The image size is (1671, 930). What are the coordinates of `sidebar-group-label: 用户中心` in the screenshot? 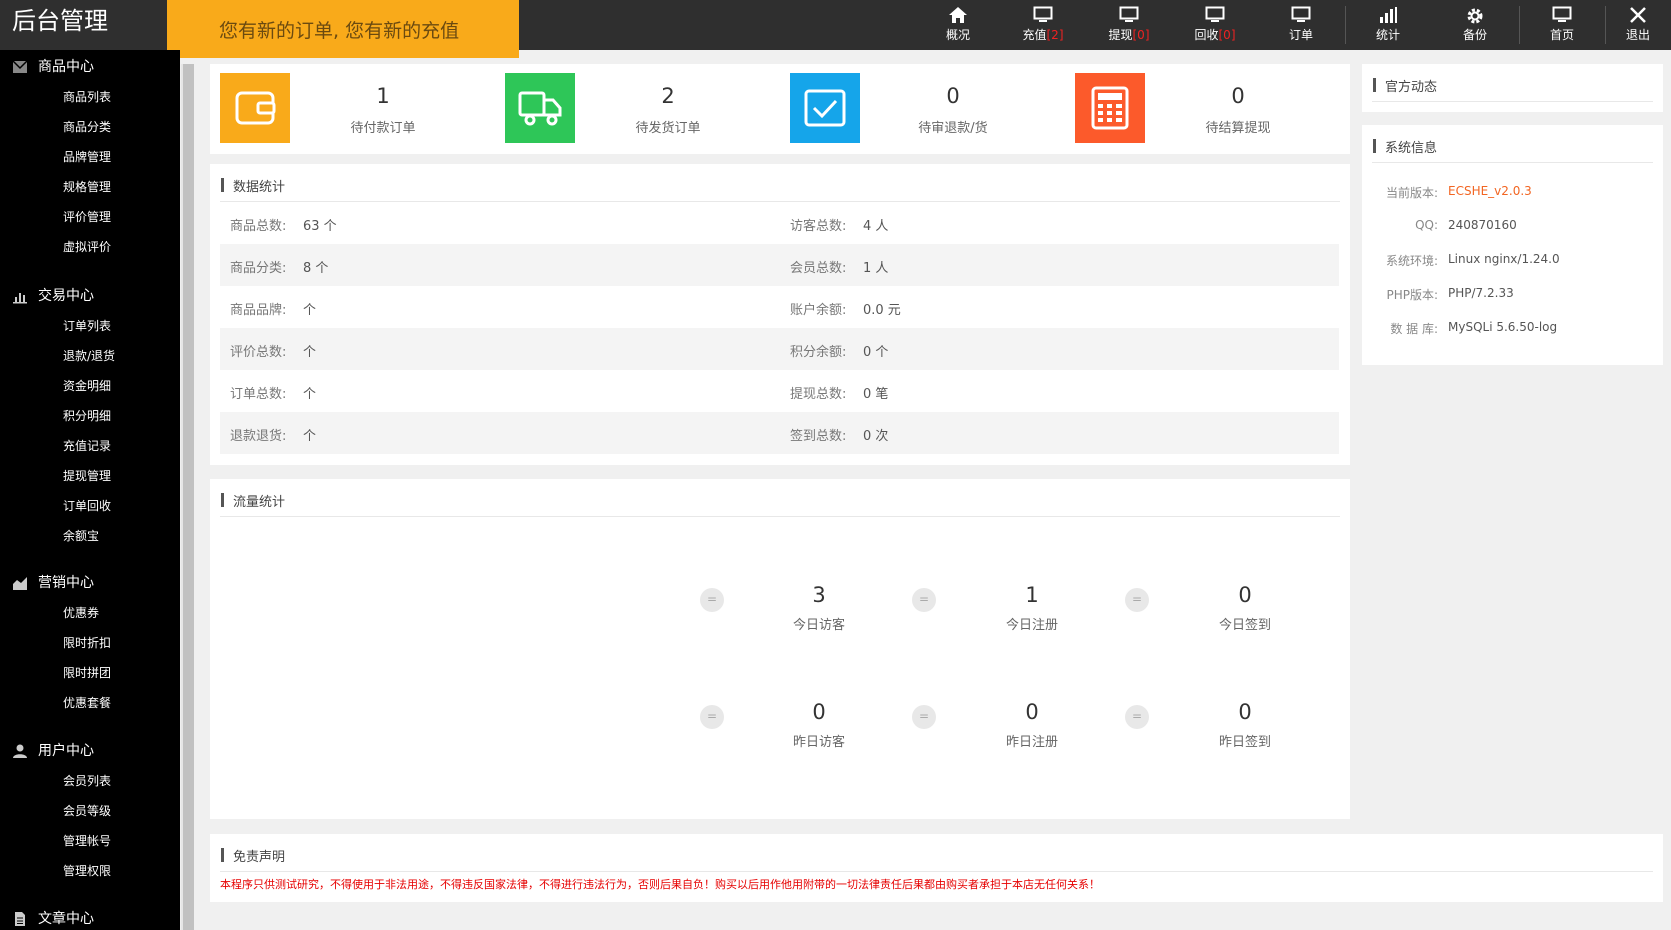 It's located at (66, 751).